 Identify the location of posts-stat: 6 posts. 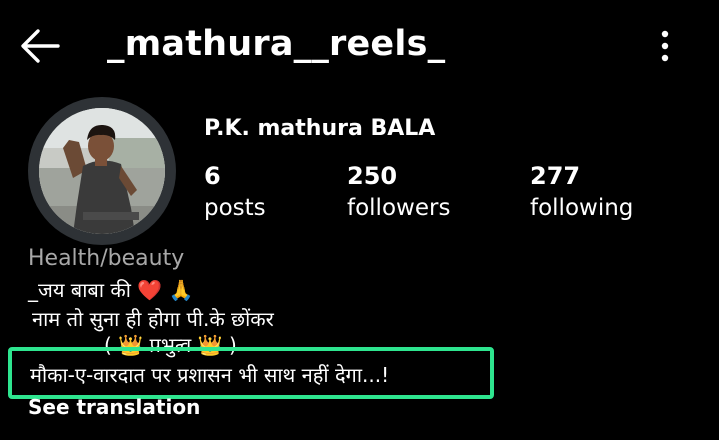
(235, 192).